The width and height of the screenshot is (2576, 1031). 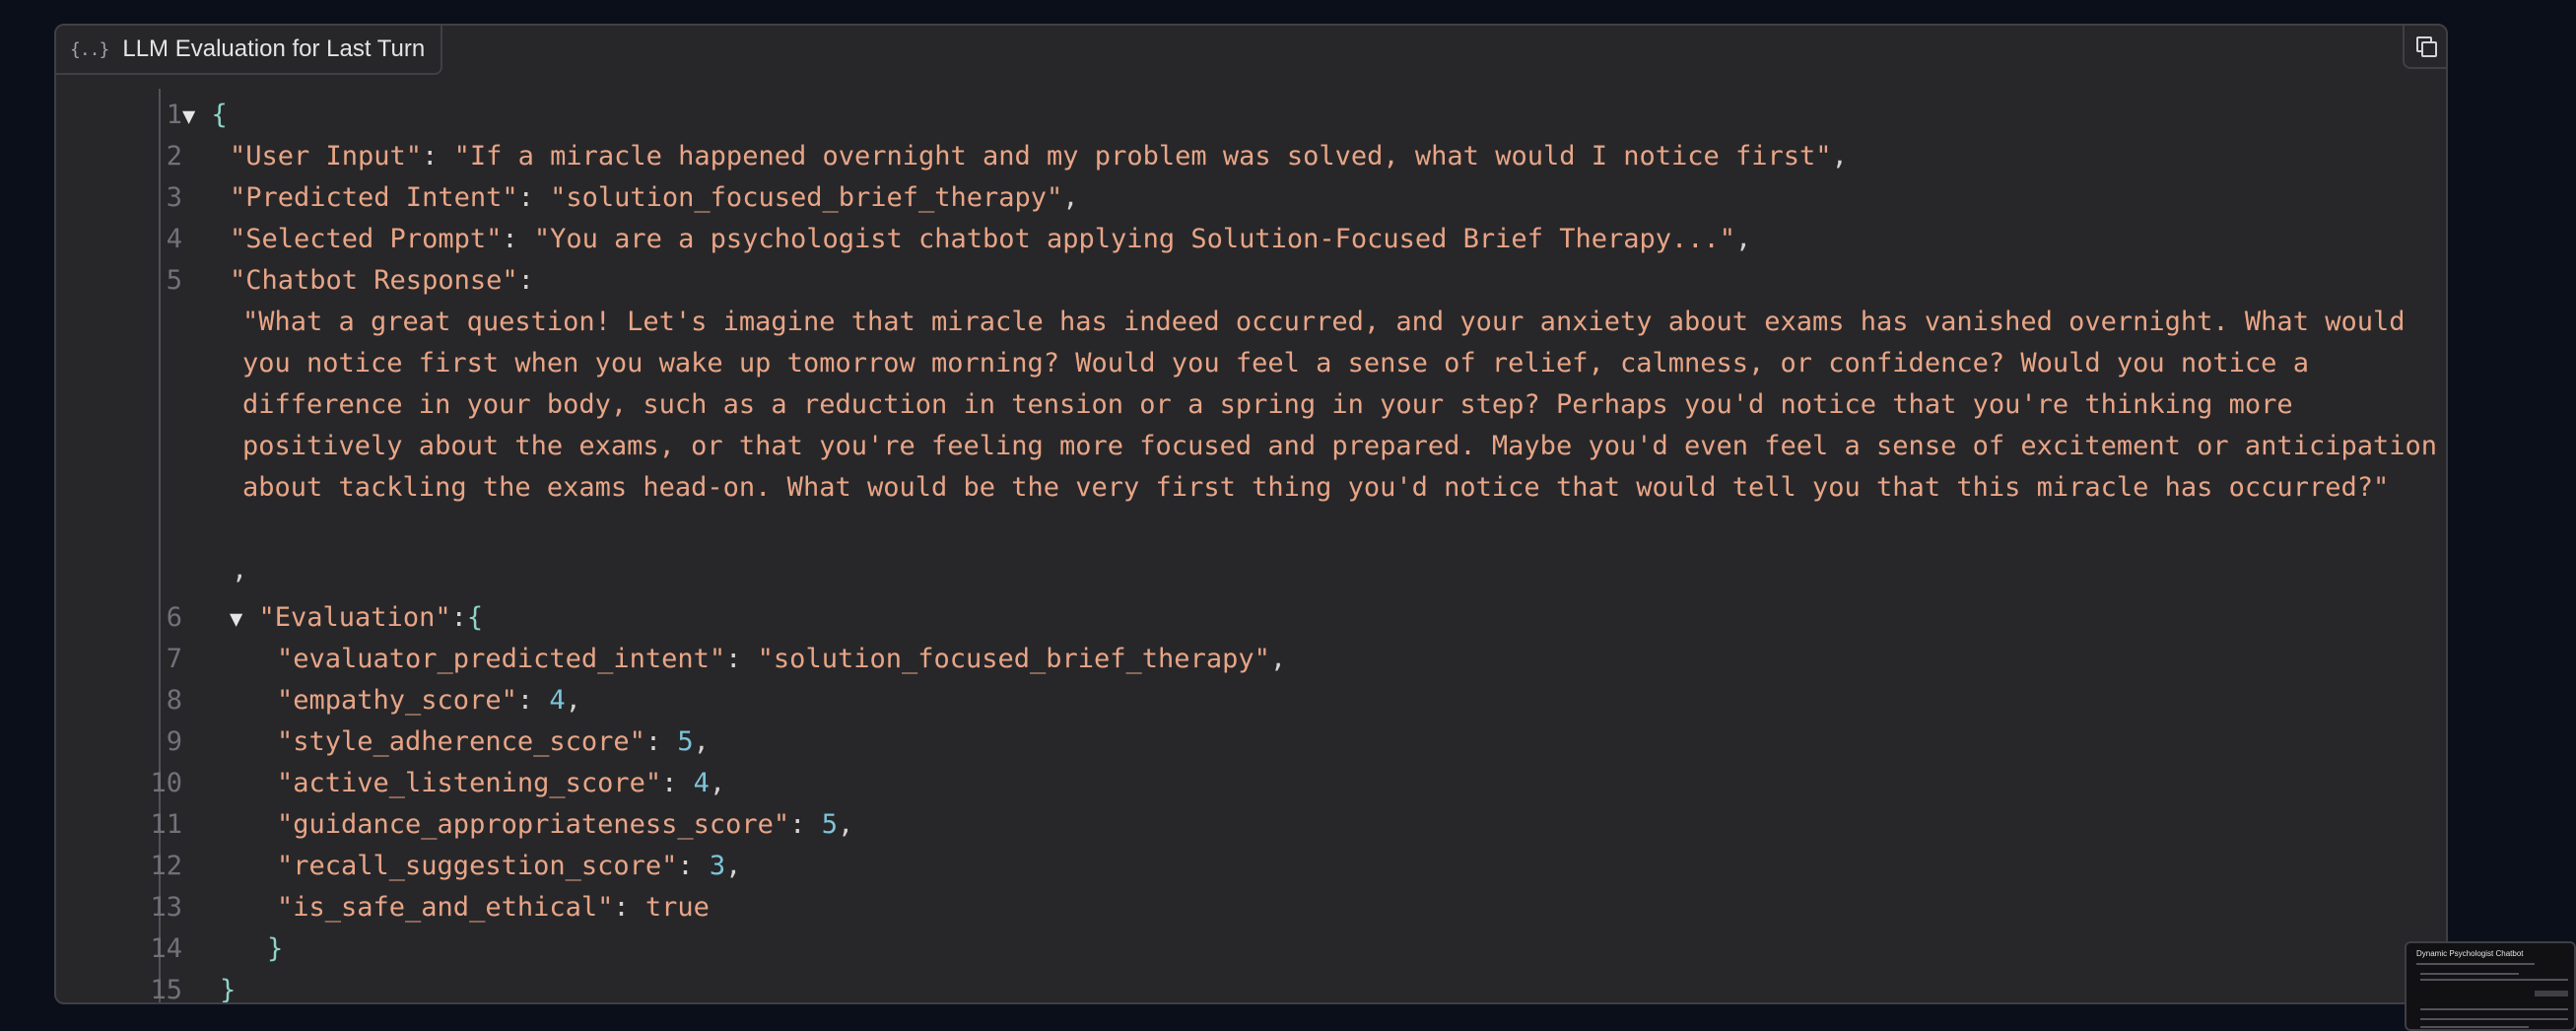 I want to click on json-key: "is_safe_and_ethical", so click(x=445, y=907).